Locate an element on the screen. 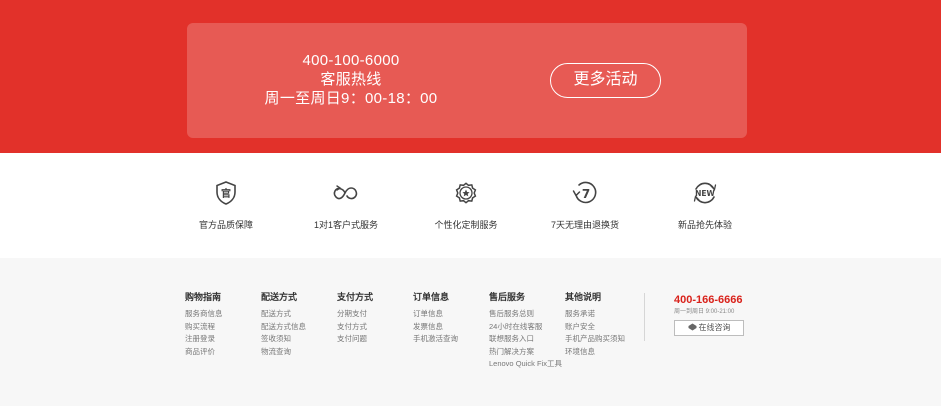 The height and width of the screenshot is (406, 941). footer-link: 分期支付 is located at coordinates (355, 314).